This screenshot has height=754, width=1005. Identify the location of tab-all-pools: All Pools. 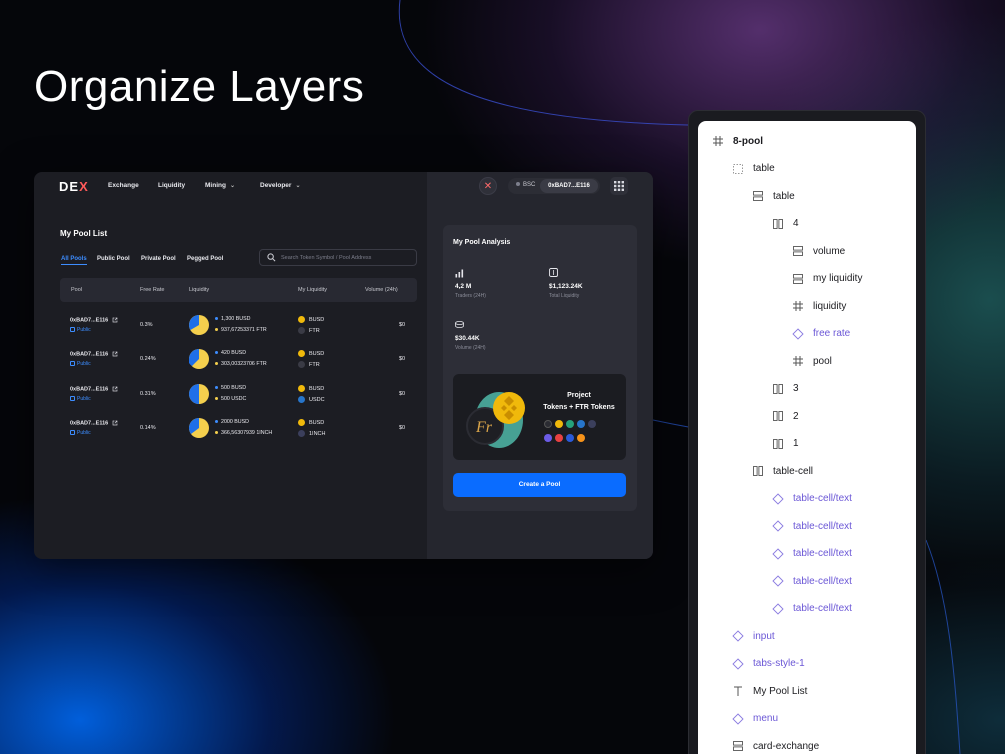
(74, 260).